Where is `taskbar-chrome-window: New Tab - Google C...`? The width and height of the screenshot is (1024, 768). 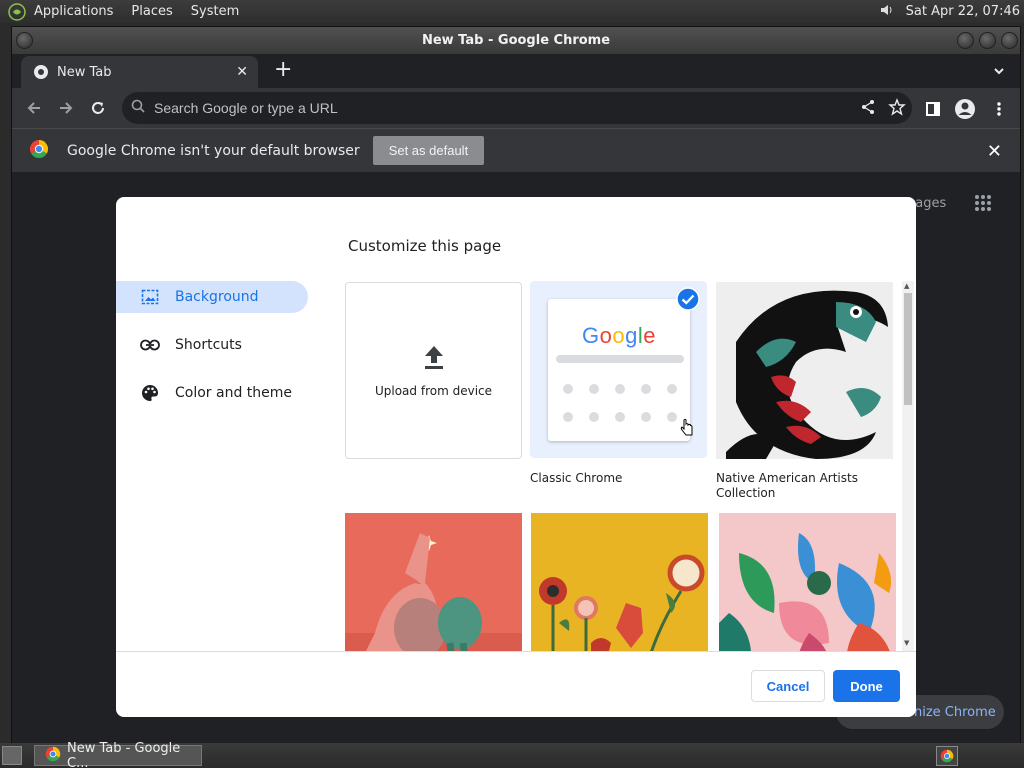
taskbar-chrome-window: New Tab - Google C... is located at coordinates (118, 754).